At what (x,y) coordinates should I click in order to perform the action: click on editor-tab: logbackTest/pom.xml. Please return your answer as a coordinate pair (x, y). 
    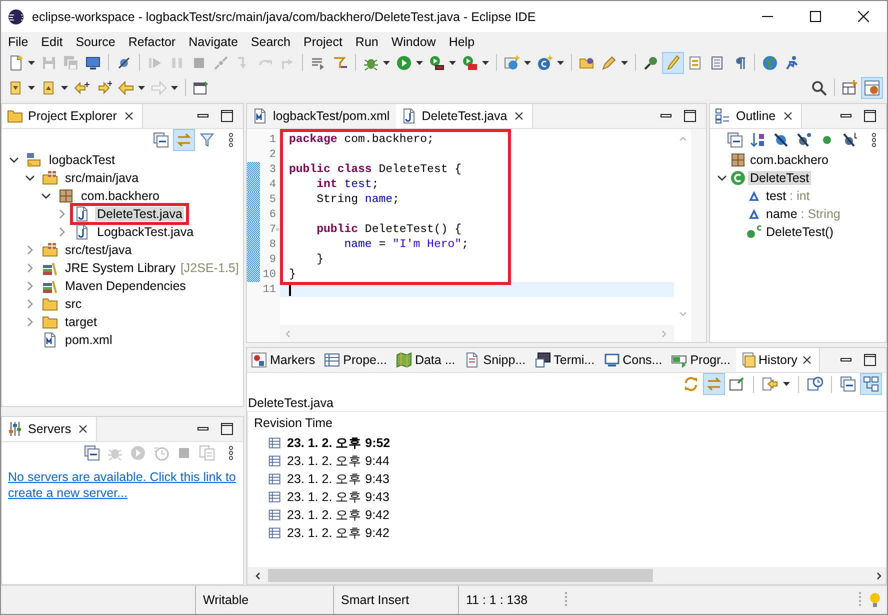
    Looking at the image, I should click on (321, 116).